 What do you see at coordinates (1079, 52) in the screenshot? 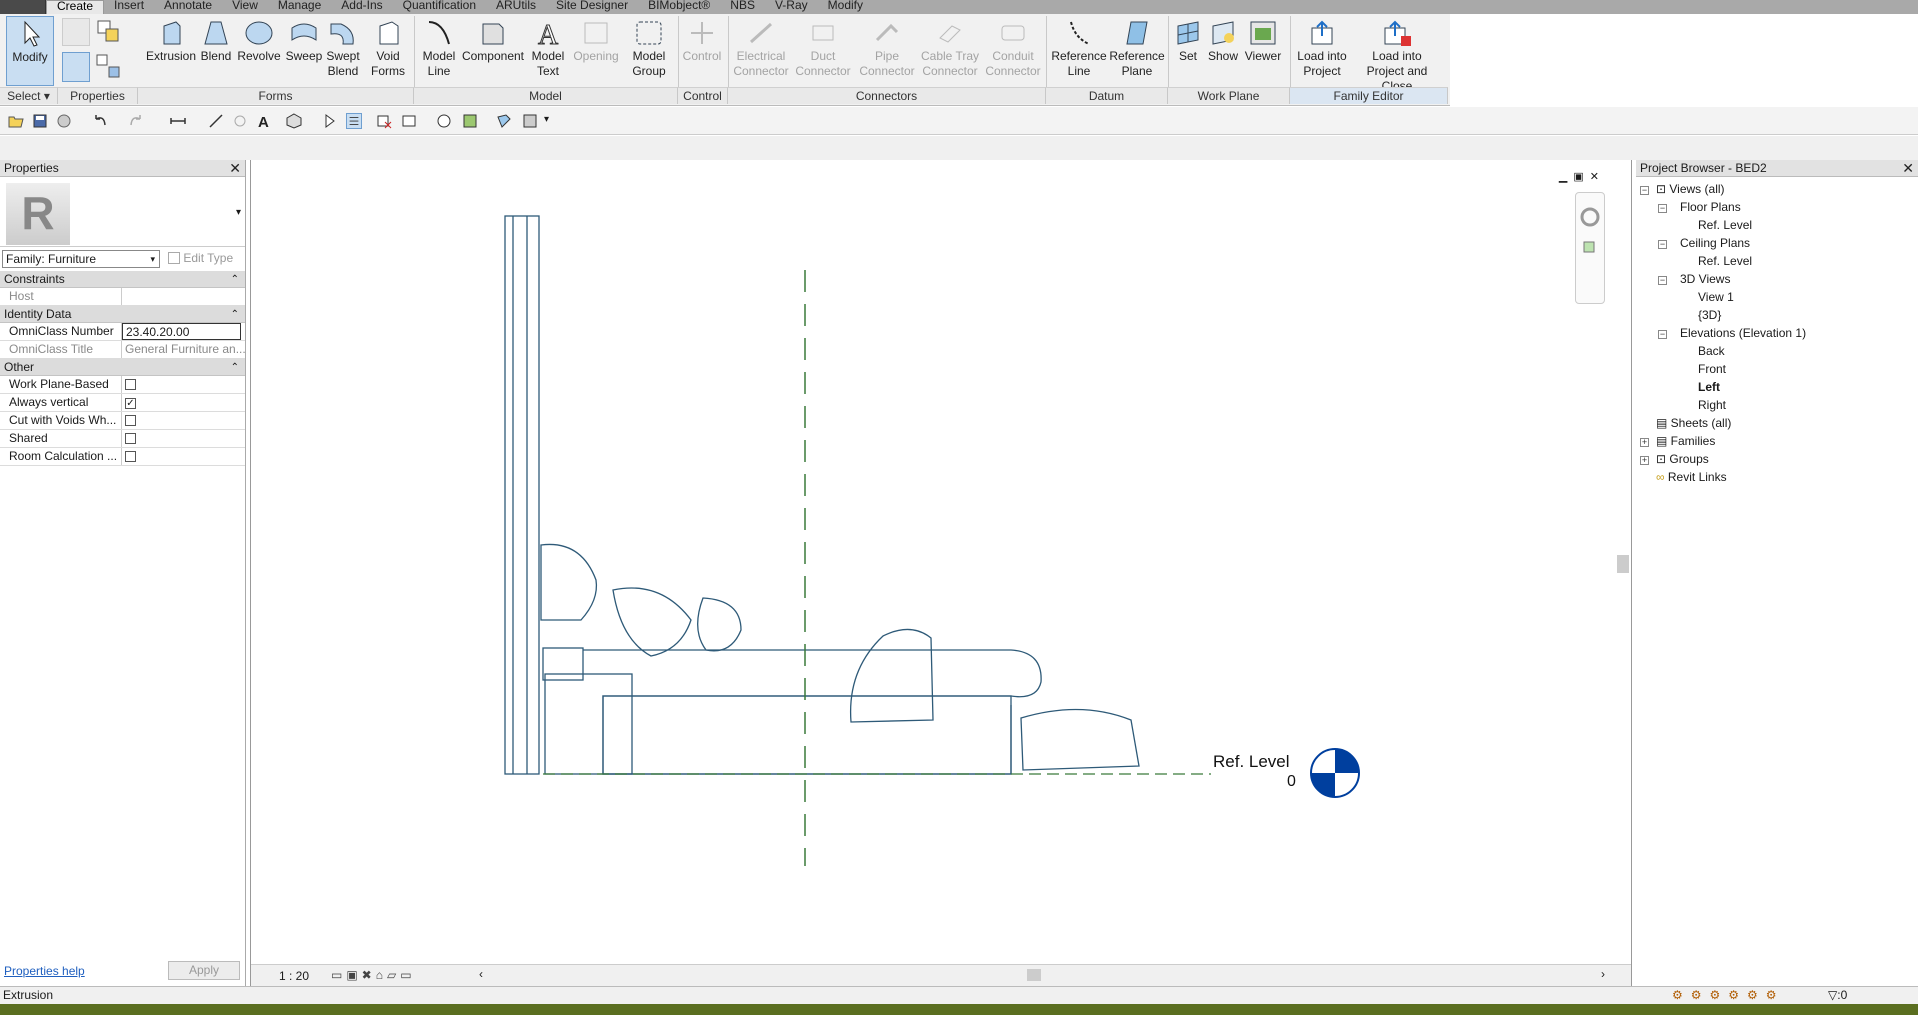
I see `reference-line-tool: Reference Line` at bounding box center [1079, 52].